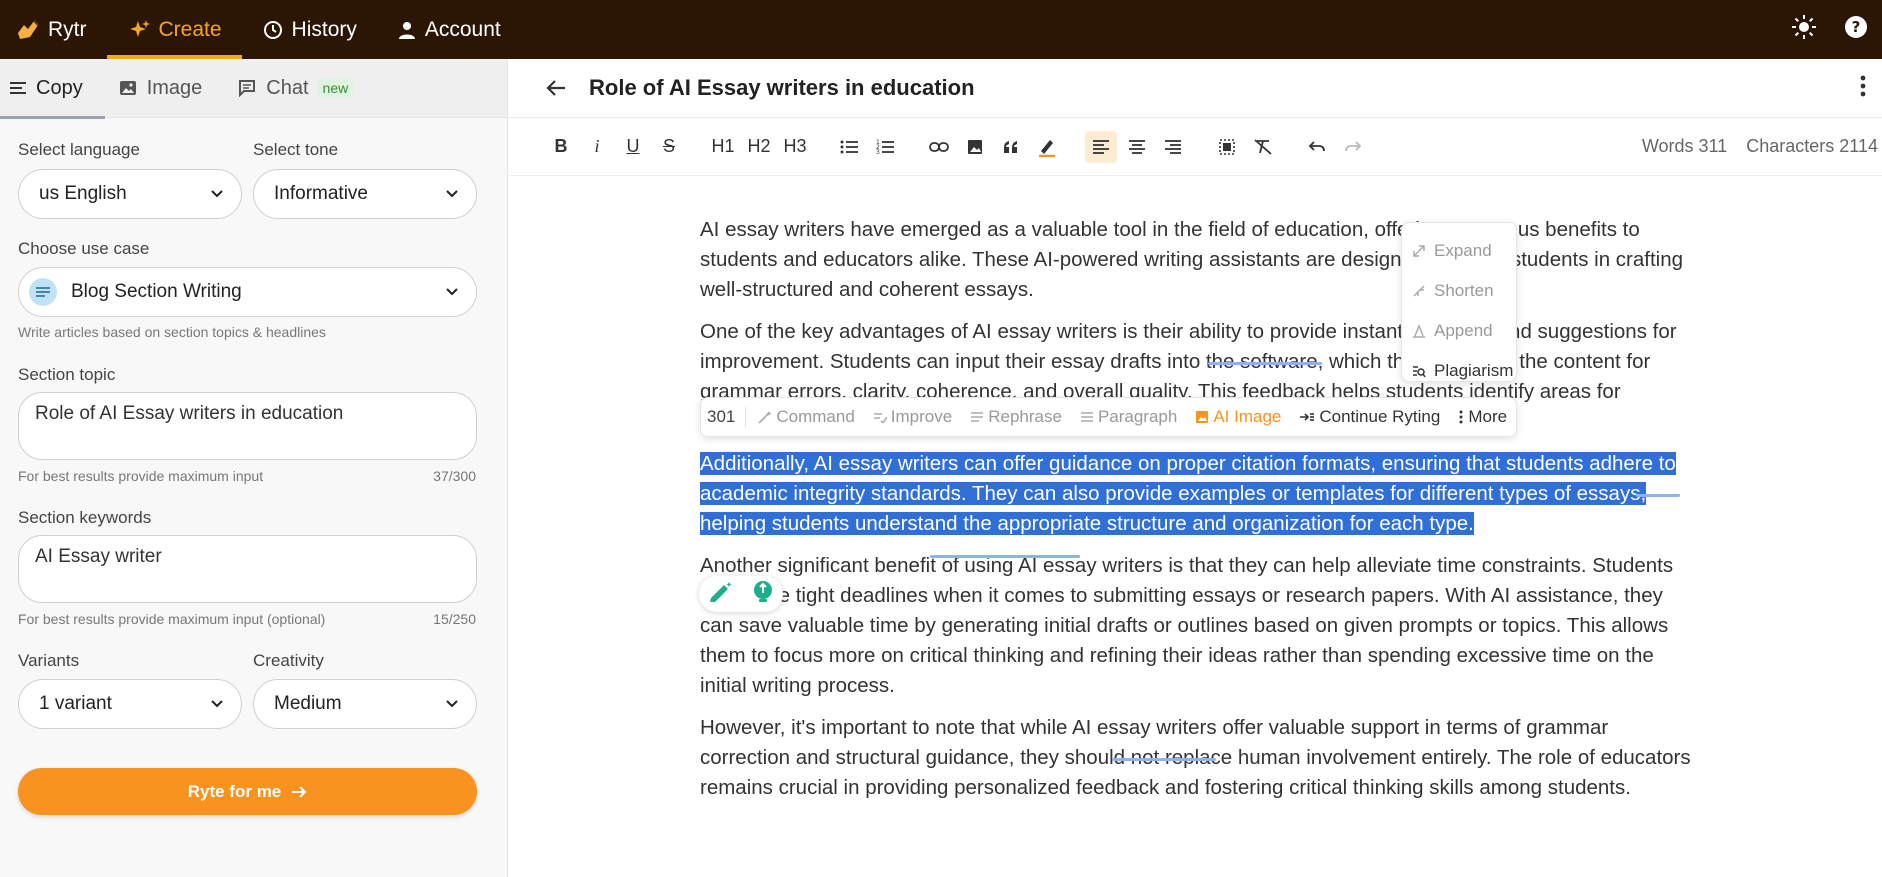 Image resolution: width=1882 pixels, height=877 pixels. Describe the element at coordinates (321, 193) in the screenshot. I see `tone-value: Informative` at that location.